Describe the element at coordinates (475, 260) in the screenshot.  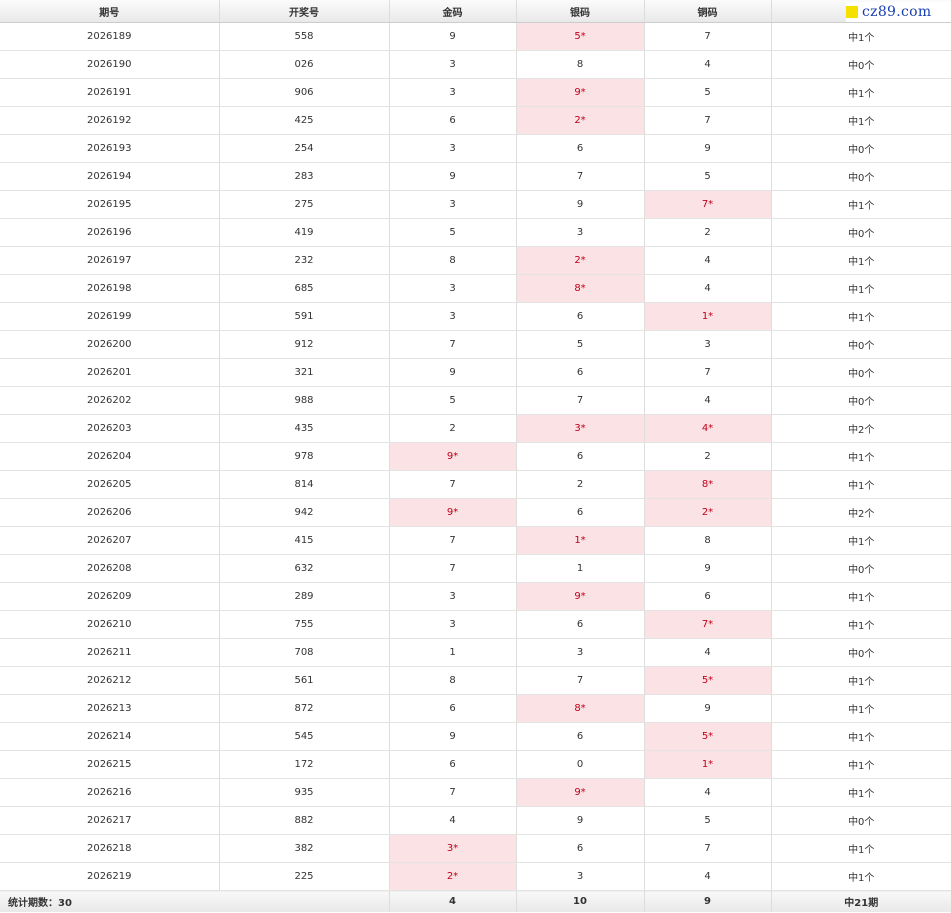
I see `table-row: 2026197 232 8 2* 4 中1个` at that location.